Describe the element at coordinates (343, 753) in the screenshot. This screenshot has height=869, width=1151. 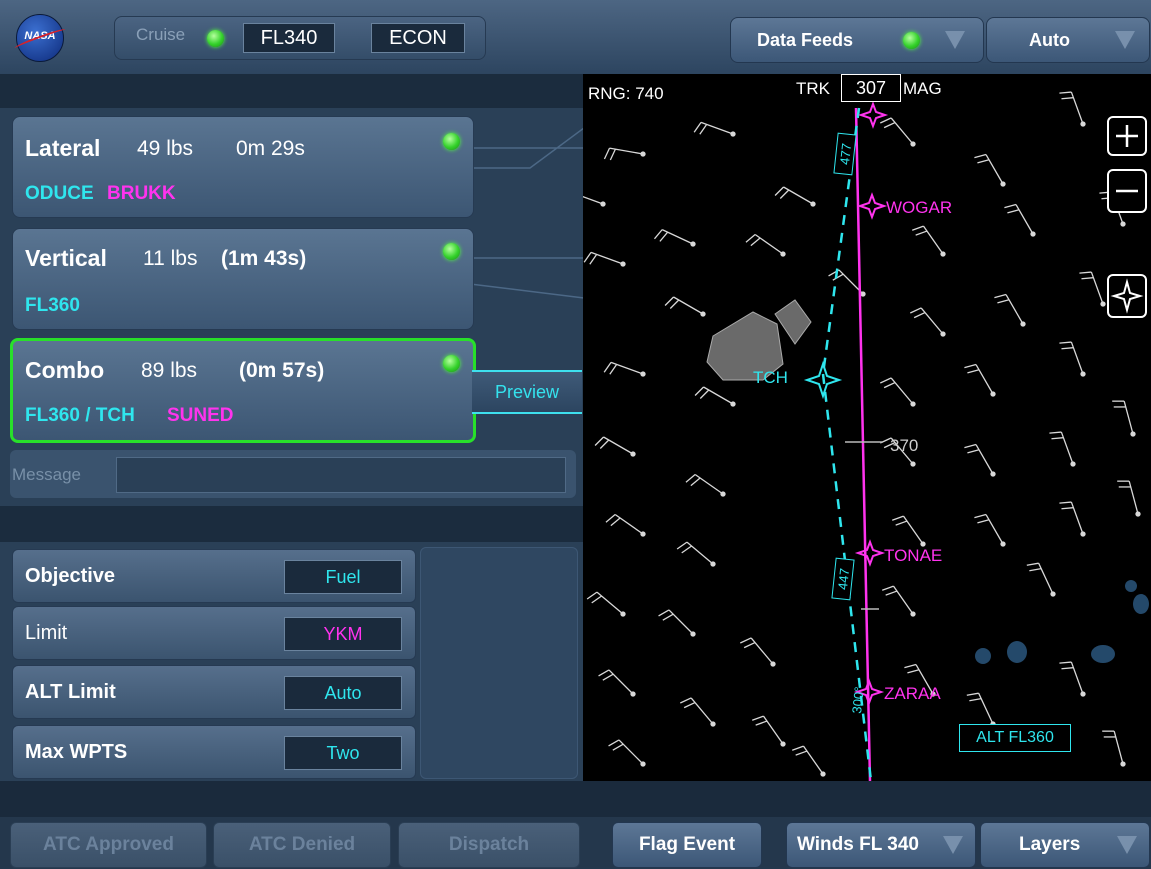
I see `max-wpts-value: Two` at that location.